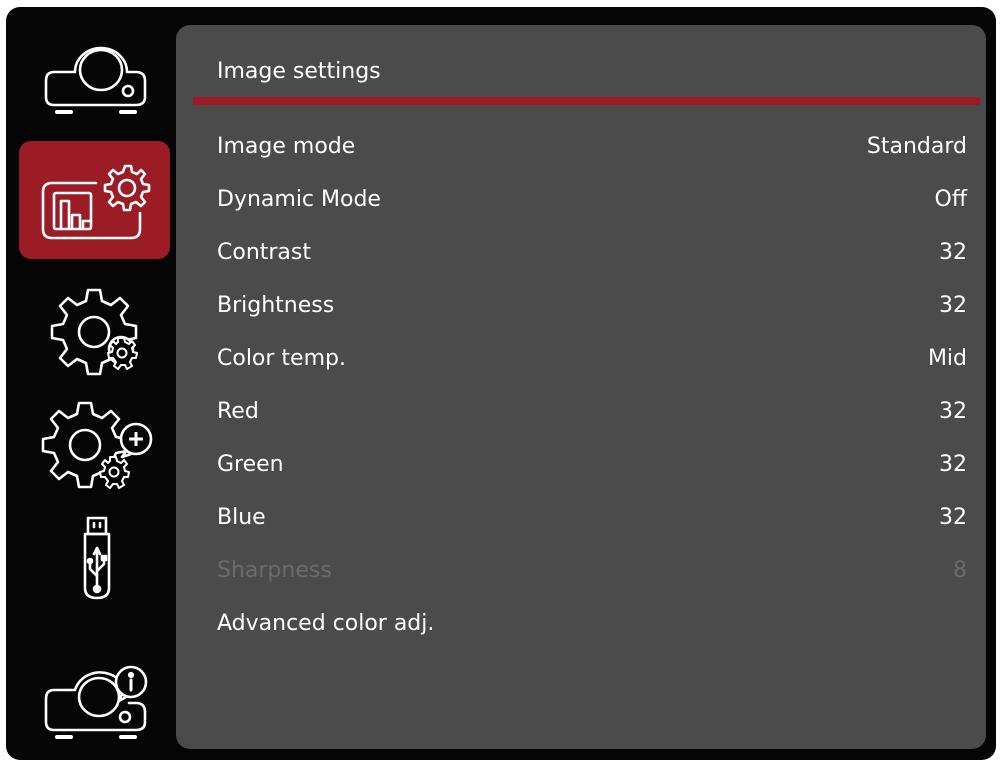 This screenshot has height=763, width=1001. I want to click on row-value: 8, so click(960, 570).